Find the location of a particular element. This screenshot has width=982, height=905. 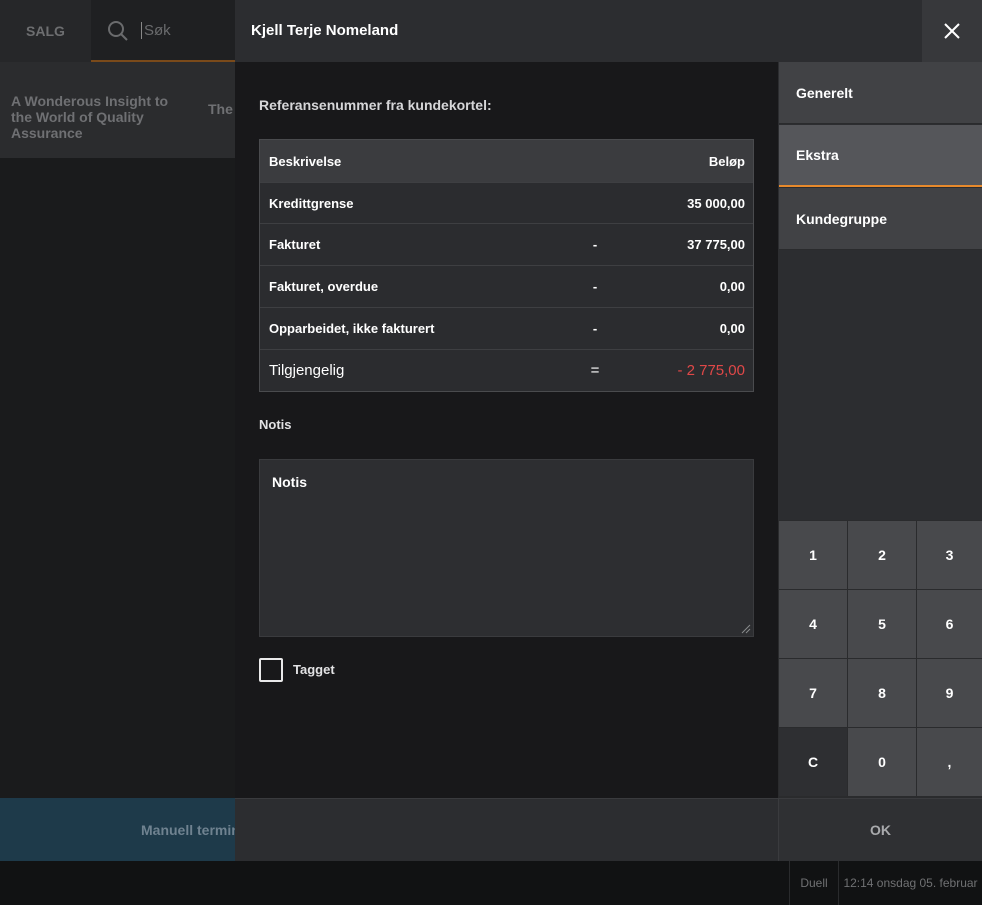

numpad-key-1: 1 is located at coordinates (813, 555).